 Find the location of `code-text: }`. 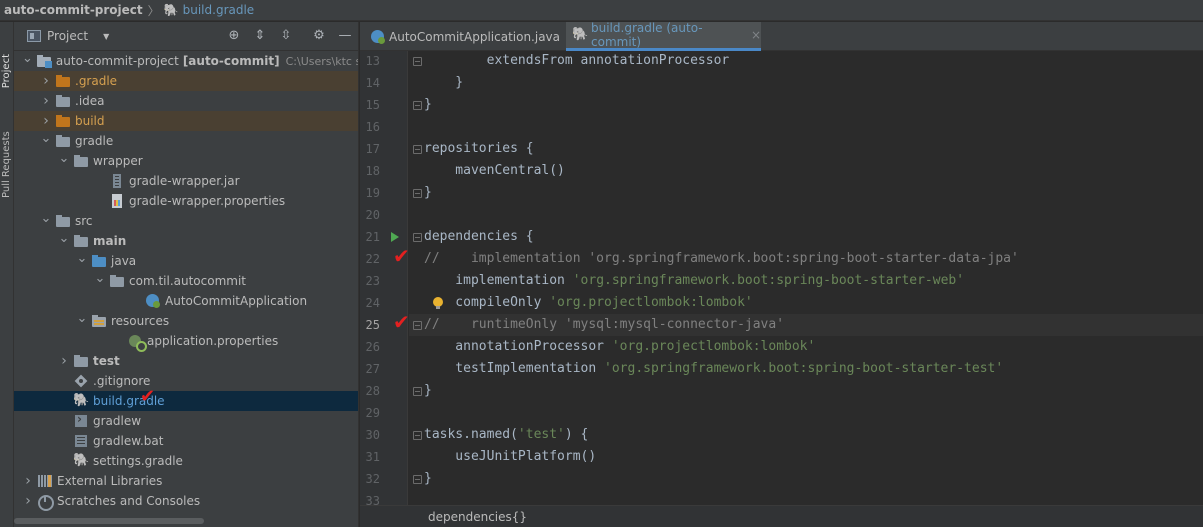

code-text: } is located at coordinates (444, 82).